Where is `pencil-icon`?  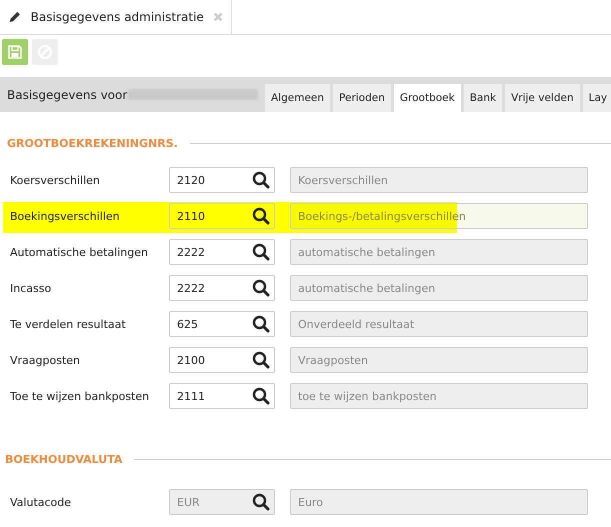 pencil-icon is located at coordinates (15, 17).